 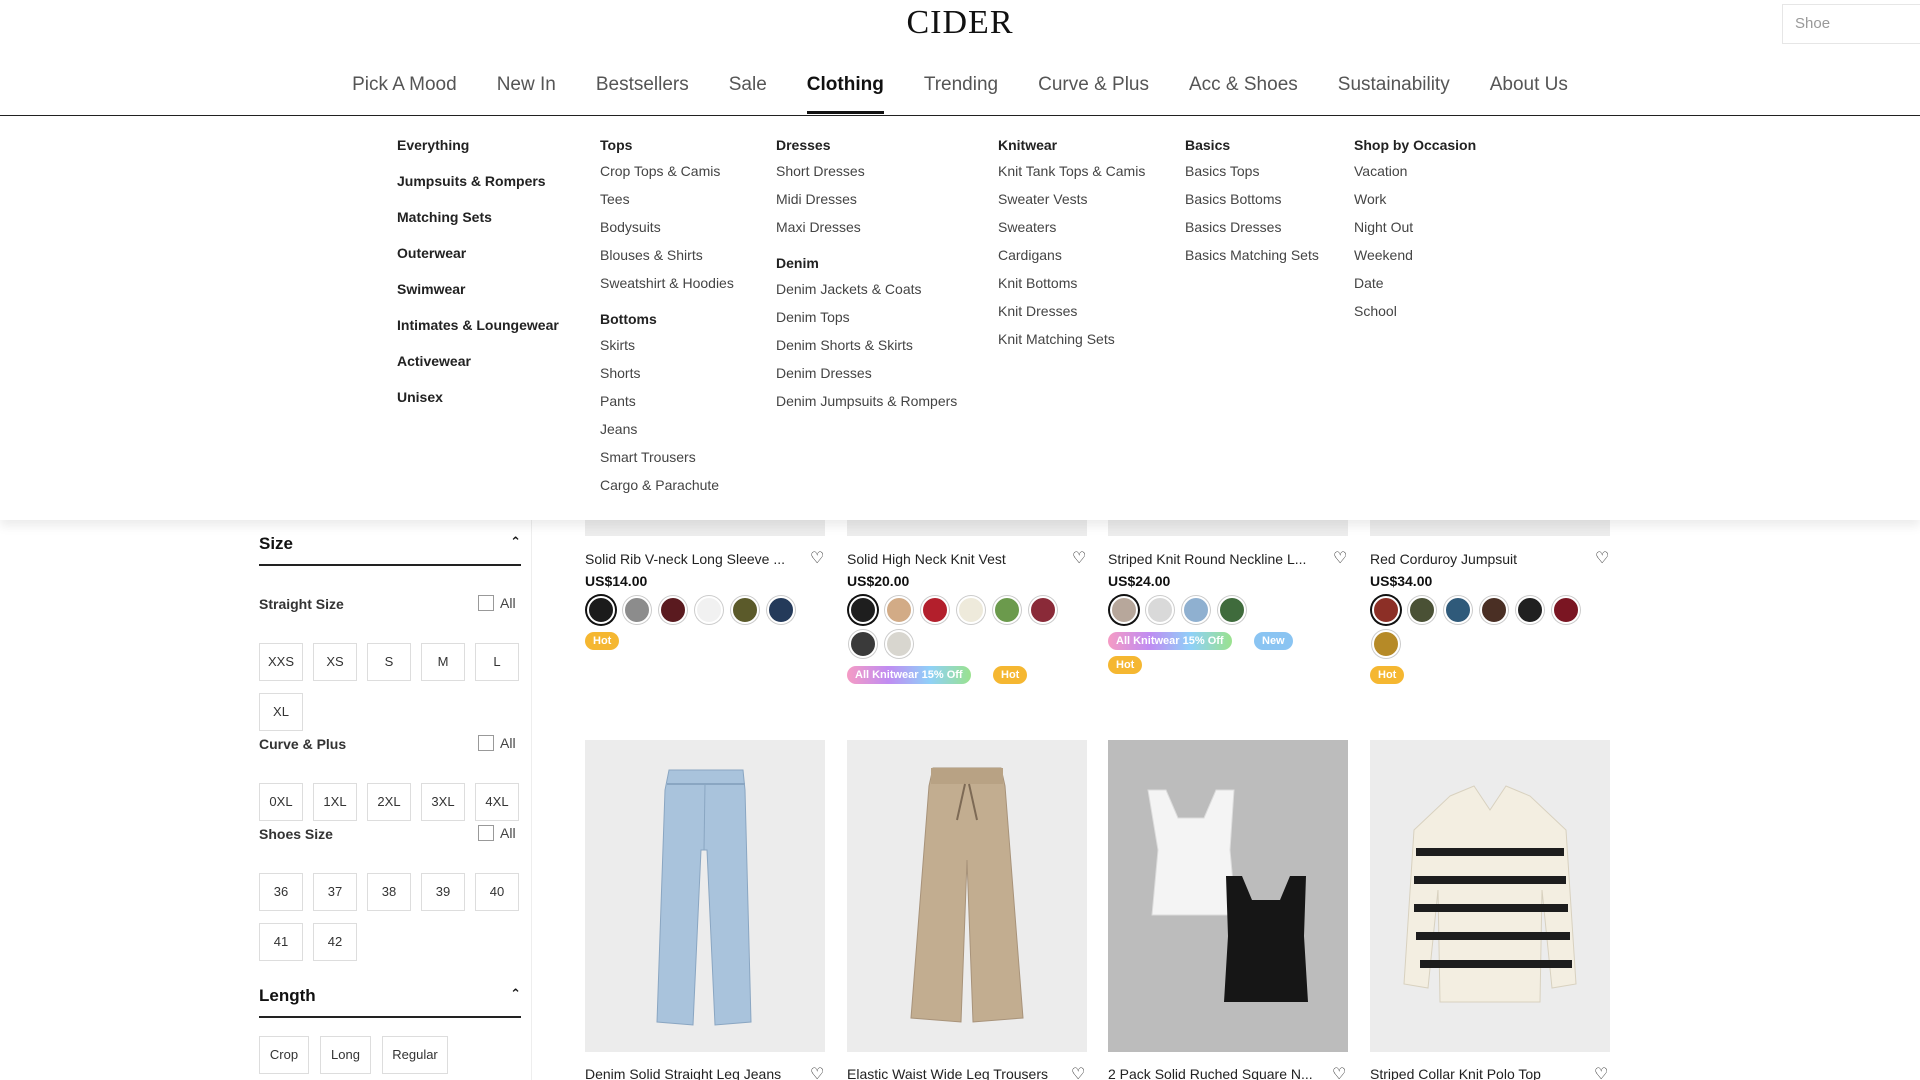 I want to click on shoes-size-all: All, so click(x=497, y=833).